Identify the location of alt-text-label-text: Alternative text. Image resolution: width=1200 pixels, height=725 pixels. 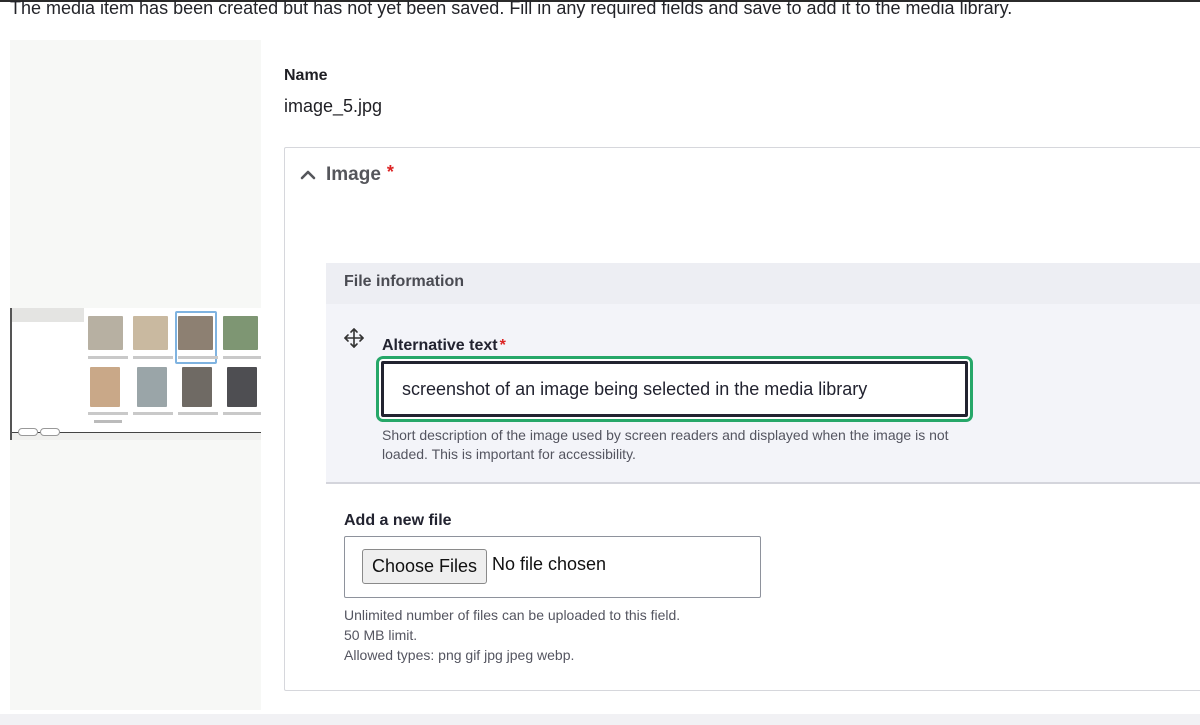
(440, 345).